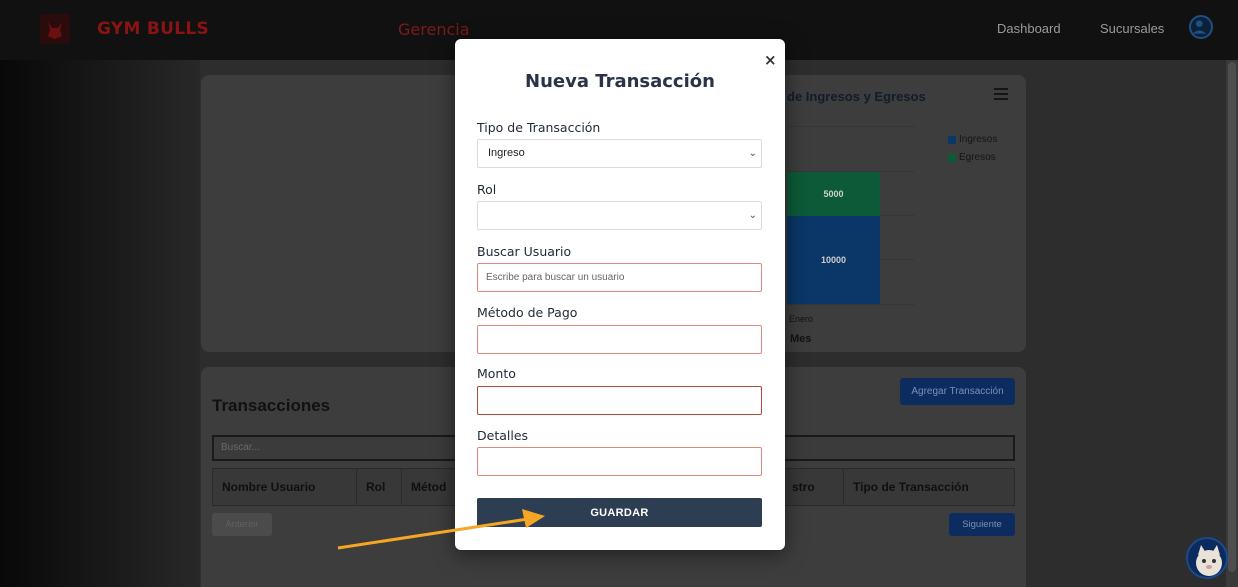 The height and width of the screenshot is (587, 1238). Describe the element at coordinates (856, 96) in the screenshot. I see `chart-title: de Ingresos y Egresos` at that location.